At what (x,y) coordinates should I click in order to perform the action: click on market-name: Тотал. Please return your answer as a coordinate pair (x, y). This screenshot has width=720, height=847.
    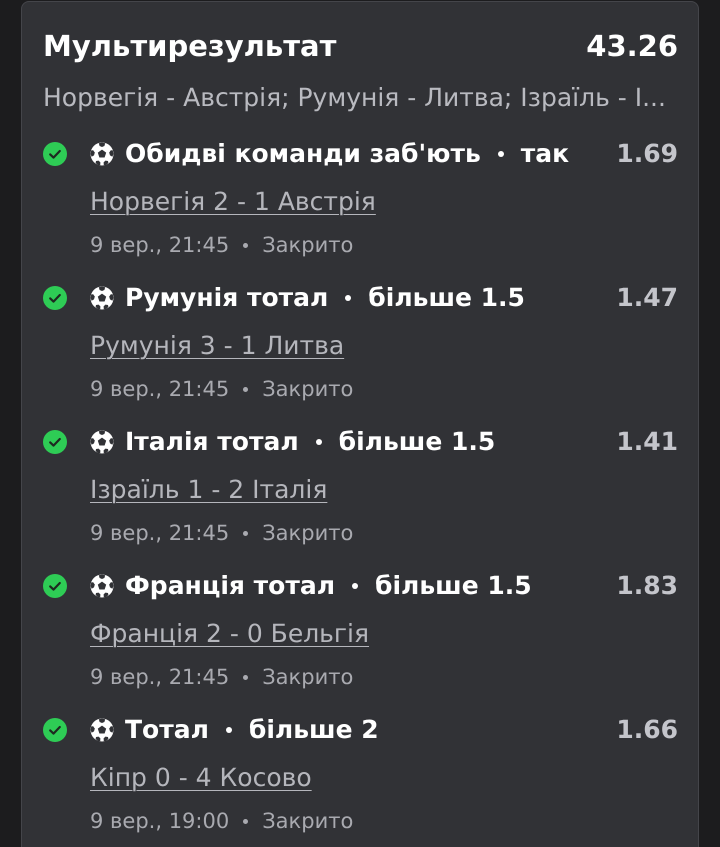
    Looking at the image, I should click on (167, 730).